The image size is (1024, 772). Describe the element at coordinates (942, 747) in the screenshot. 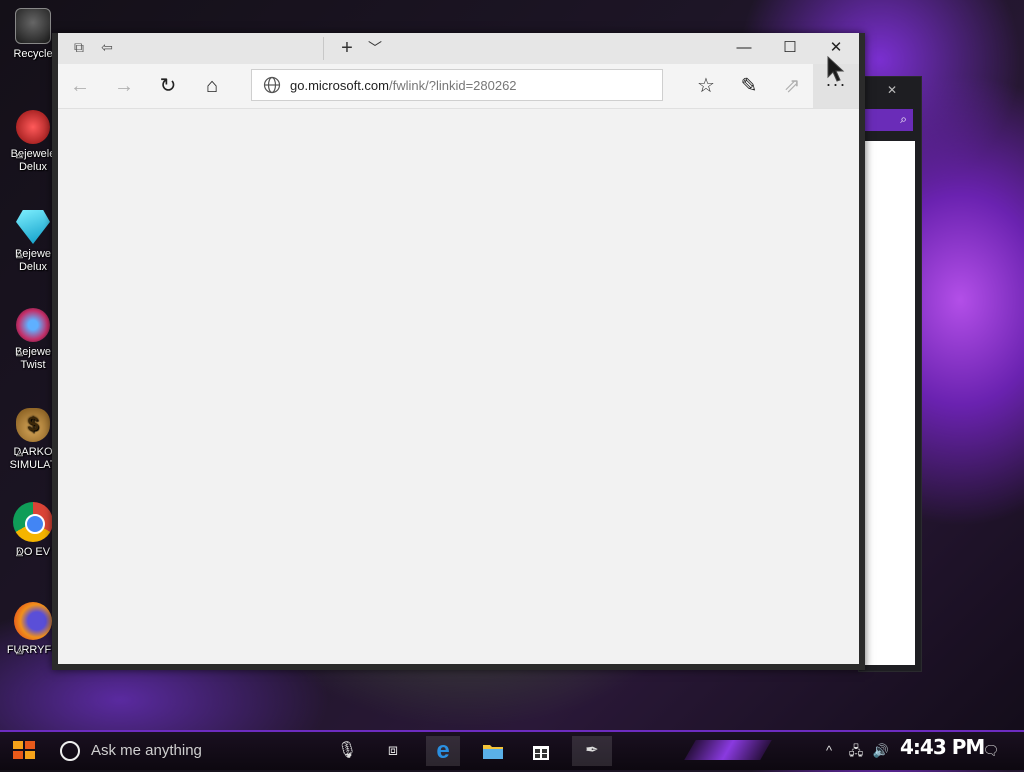

I see `system-clock: 4:43 PM` at that location.